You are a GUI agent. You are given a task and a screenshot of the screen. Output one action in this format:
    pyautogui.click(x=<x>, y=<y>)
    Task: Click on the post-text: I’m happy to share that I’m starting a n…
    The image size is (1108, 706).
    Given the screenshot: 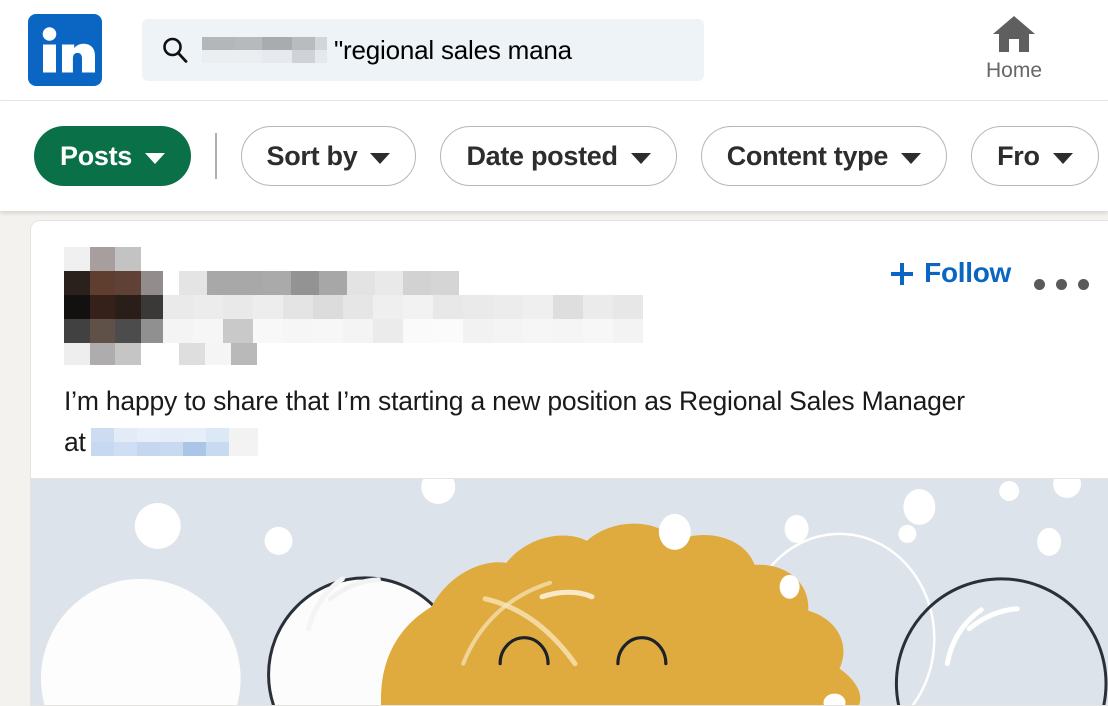 What is the action you would take?
    pyautogui.click(x=569, y=429)
    